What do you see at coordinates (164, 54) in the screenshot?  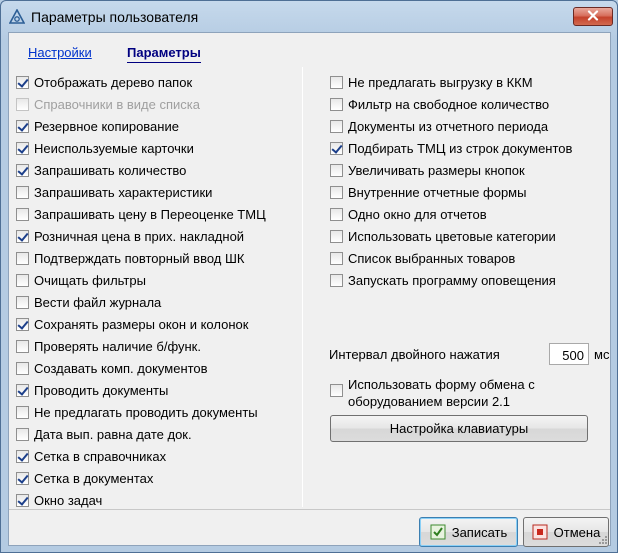 I see `tab-parametry: Параметры` at bounding box center [164, 54].